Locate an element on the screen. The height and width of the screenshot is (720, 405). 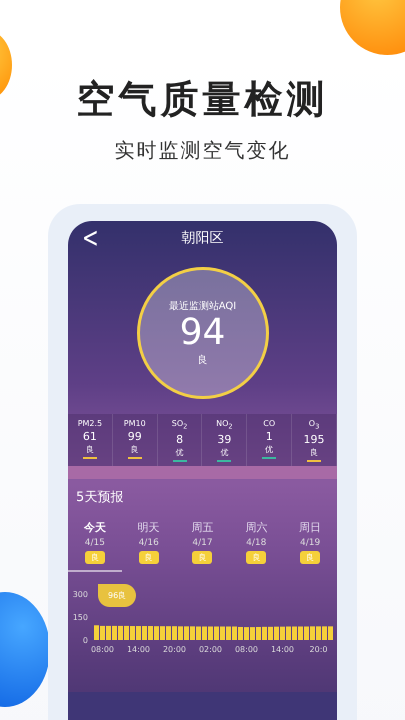
x-tick-label: 02:00 is located at coordinates (210, 649).